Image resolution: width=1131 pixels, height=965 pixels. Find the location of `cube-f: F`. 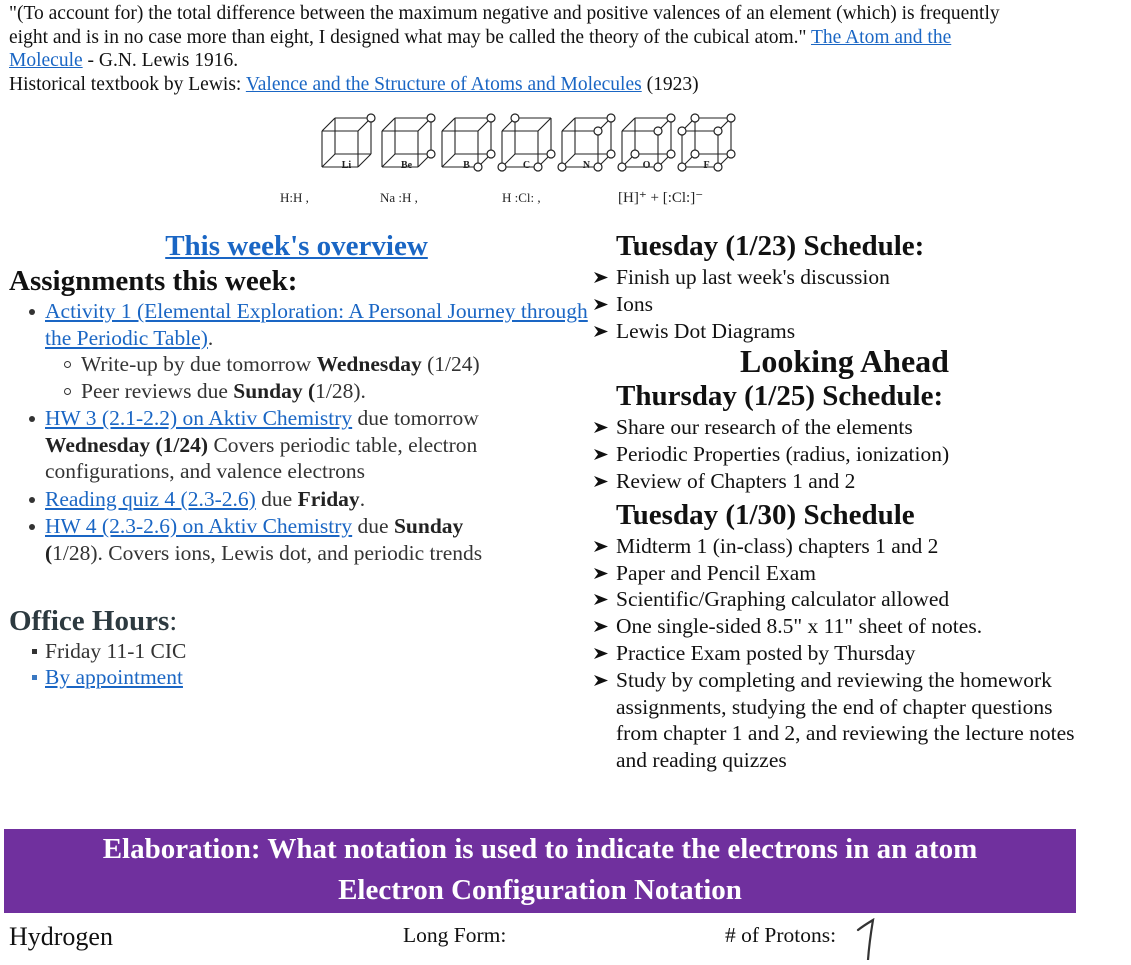

cube-f: F is located at coordinates (706, 142).